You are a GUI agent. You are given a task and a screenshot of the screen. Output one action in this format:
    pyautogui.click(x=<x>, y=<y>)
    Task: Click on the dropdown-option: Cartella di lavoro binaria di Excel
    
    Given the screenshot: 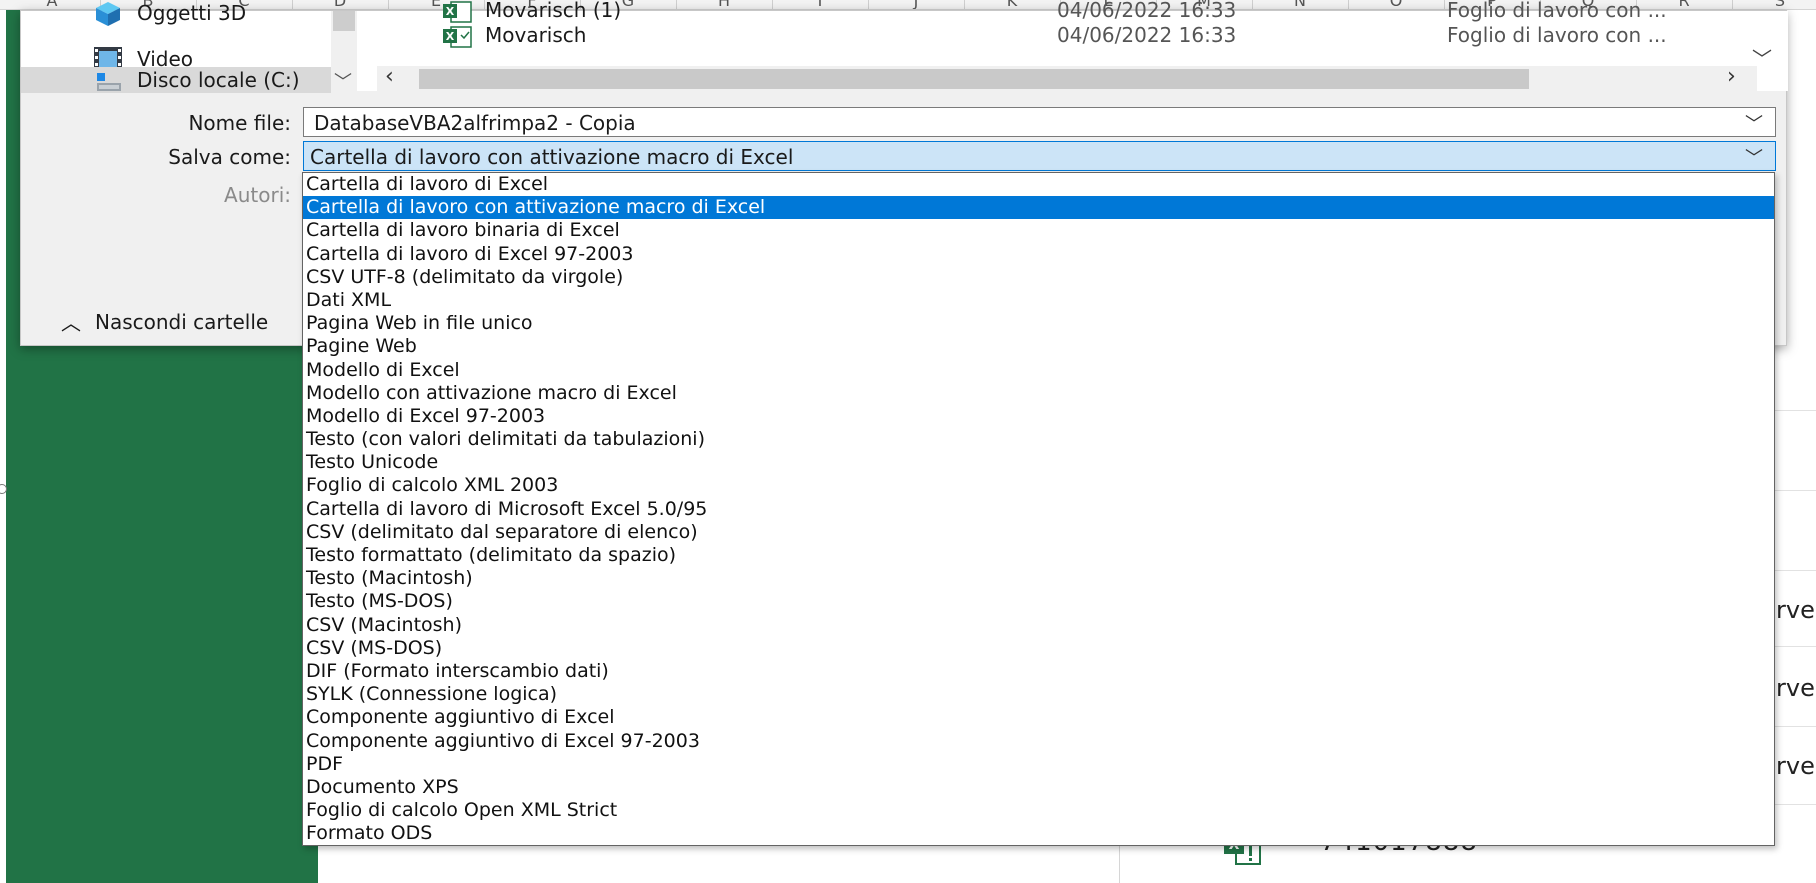 What is the action you would take?
    pyautogui.click(x=1038, y=230)
    